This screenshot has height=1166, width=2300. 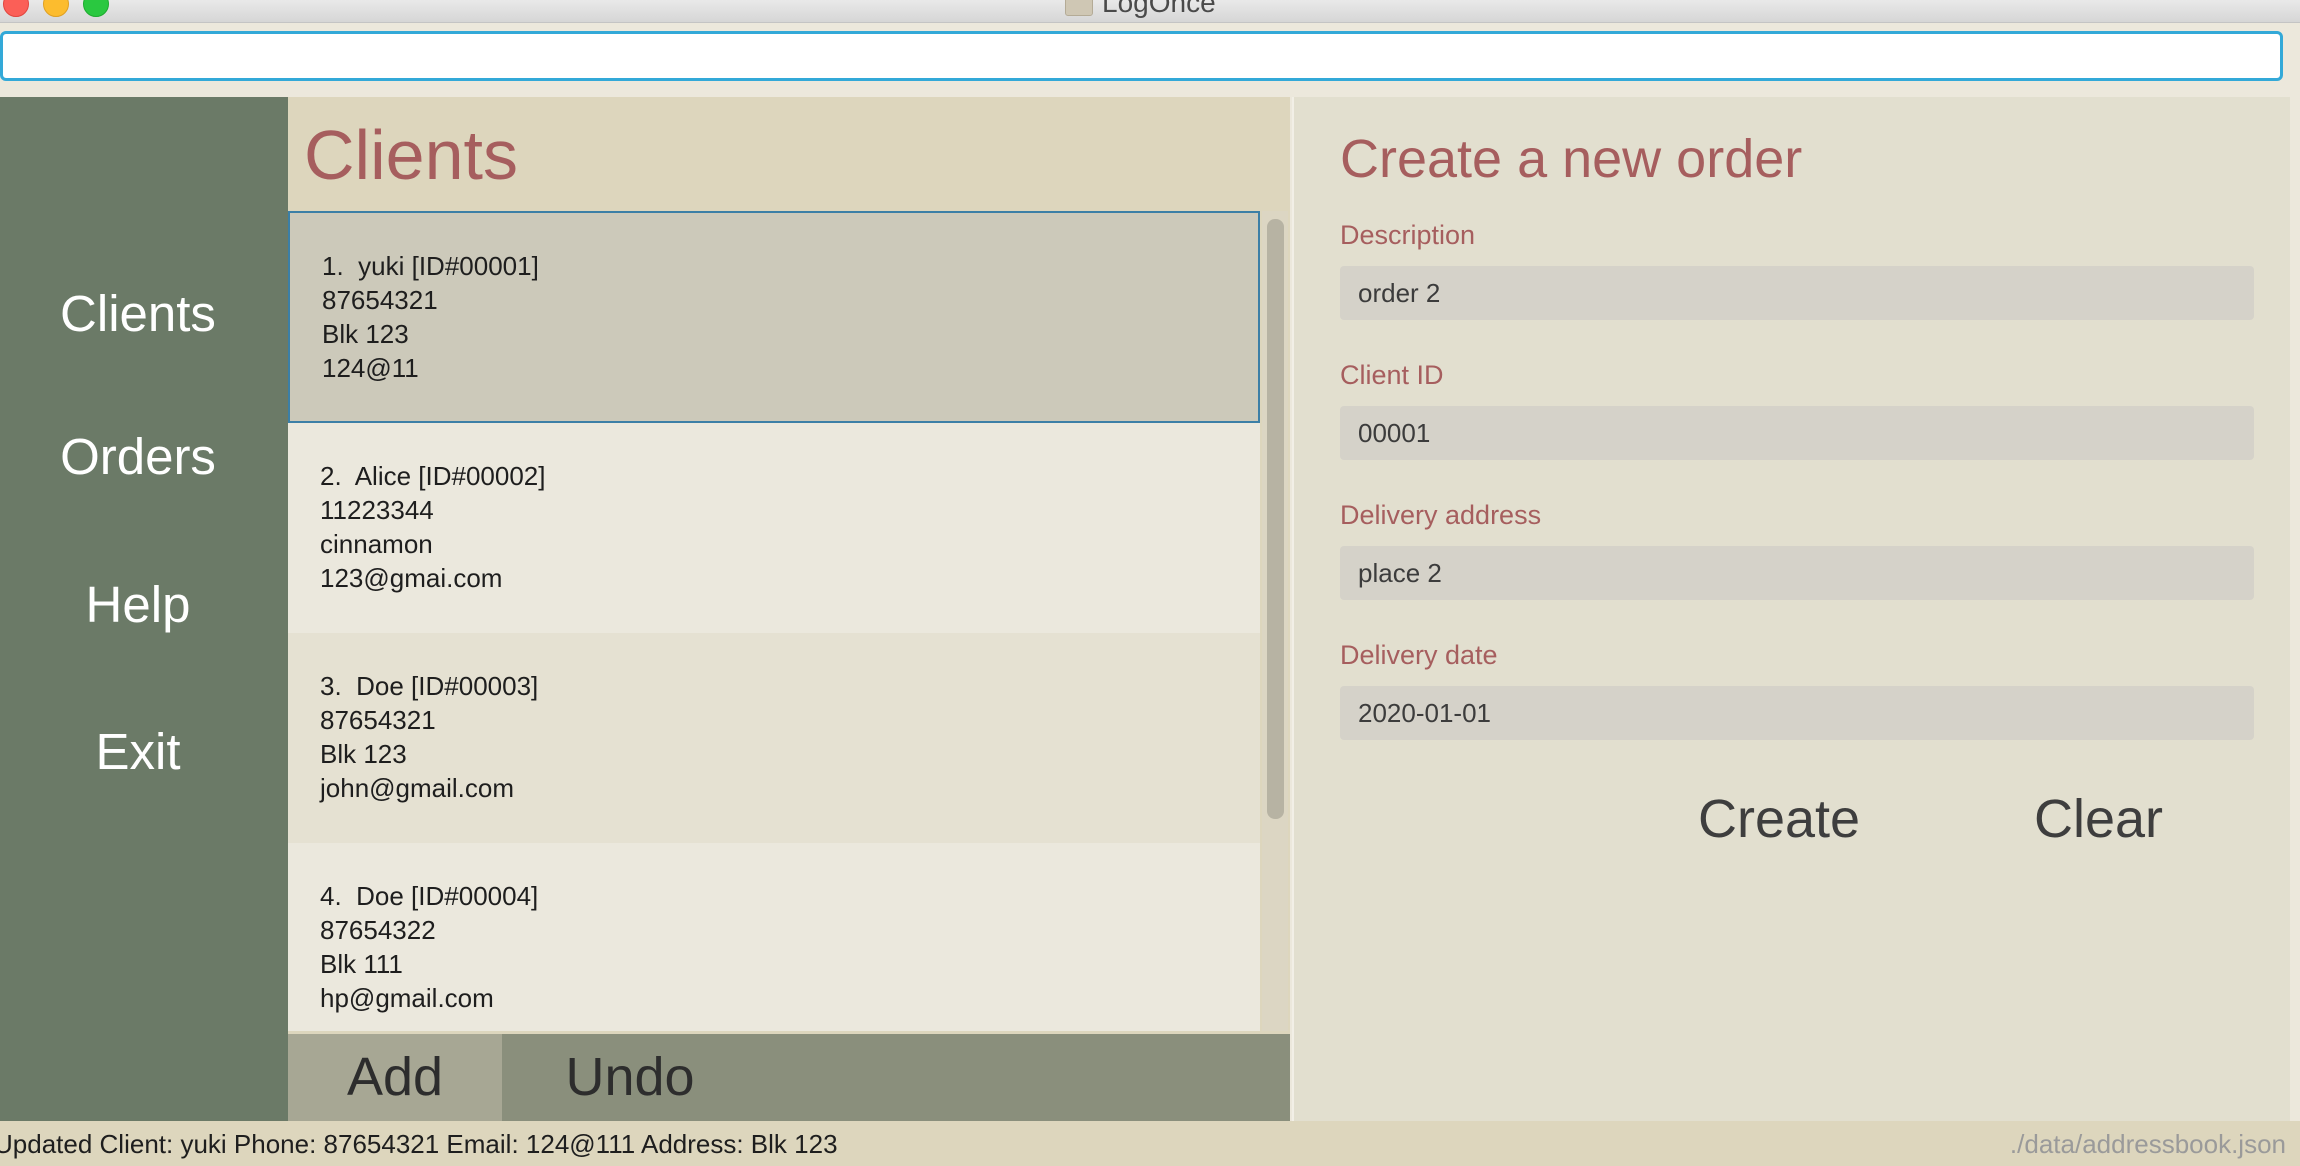 What do you see at coordinates (429, 686) in the screenshot?
I see `client-title: 3. Doe [ID#00003]` at bounding box center [429, 686].